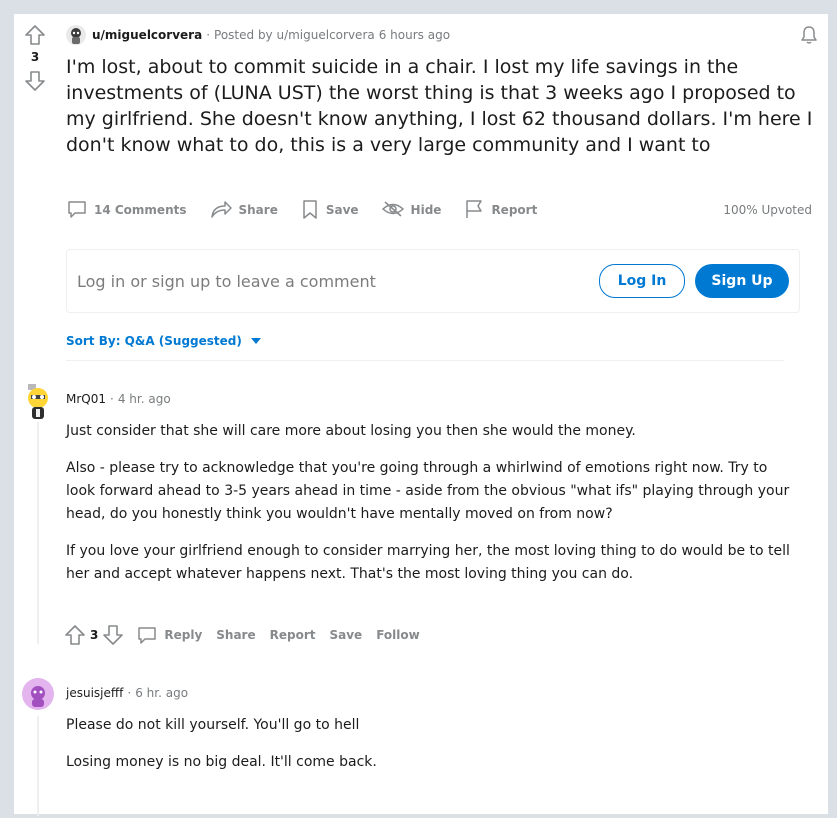  I want to click on subreddit-avatar, so click(76, 35).